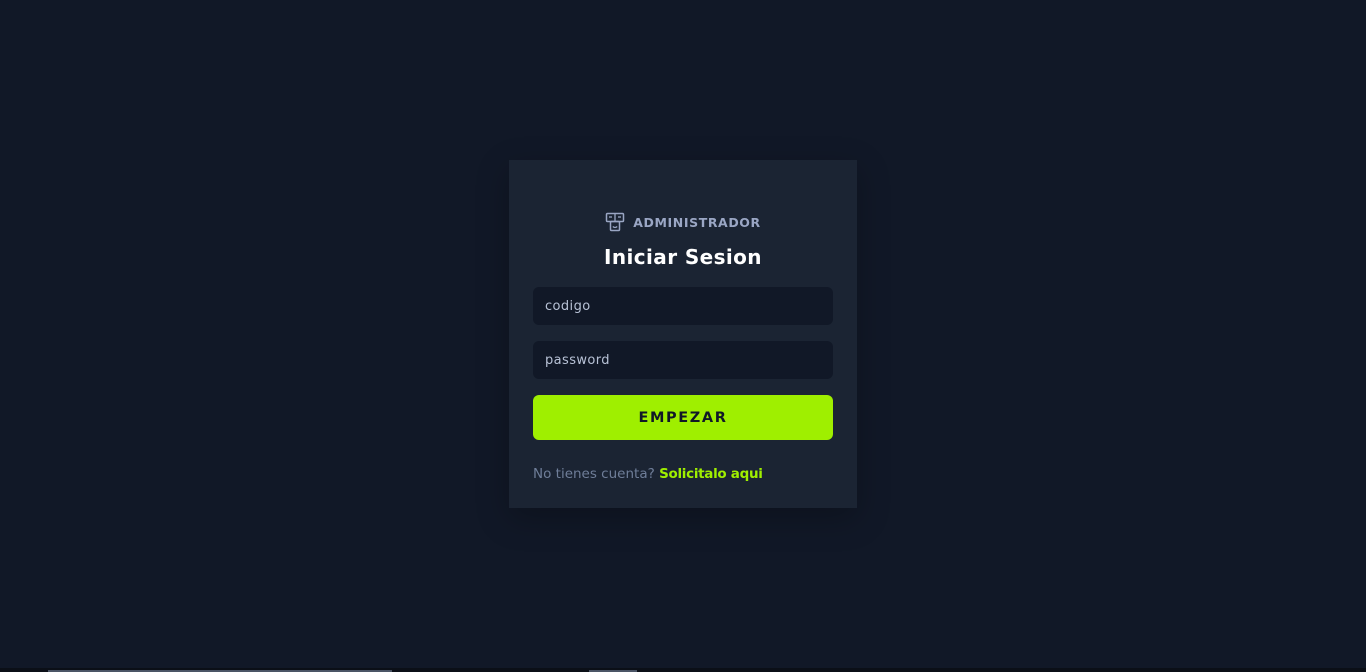  Describe the element at coordinates (697, 222) in the screenshot. I see `brand-label: ADMINISTRADOR` at that location.